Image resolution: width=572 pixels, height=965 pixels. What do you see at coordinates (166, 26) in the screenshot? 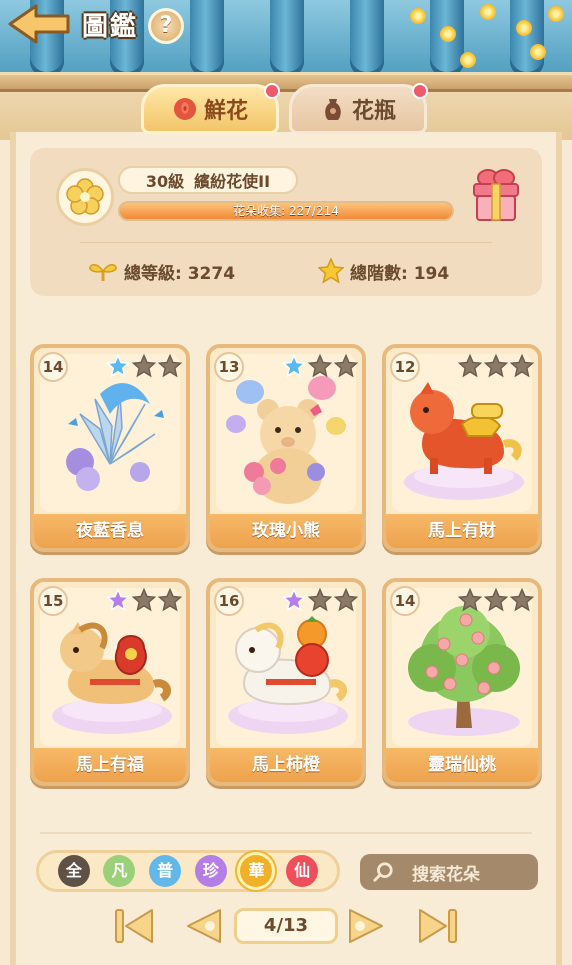
I see `help-button: ?` at bounding box center [166, 26].